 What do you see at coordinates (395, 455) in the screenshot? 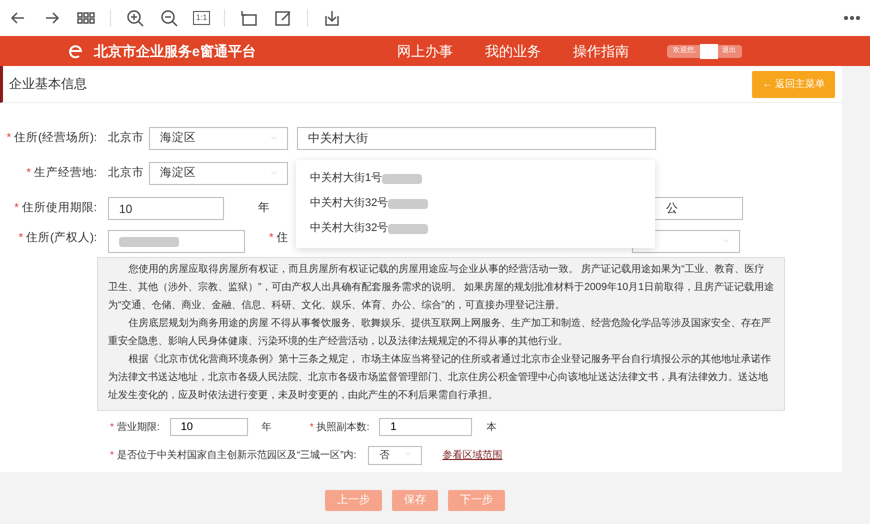
I see `zone-select: 否` at bounding box center [395, 455].